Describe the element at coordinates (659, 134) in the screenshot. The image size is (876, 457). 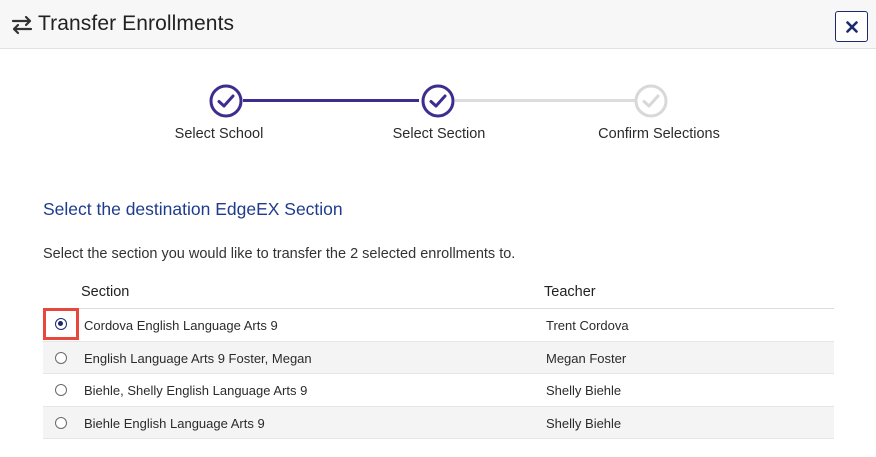
I see `step-label-confirm-selections: Confirm Selections` at that location.